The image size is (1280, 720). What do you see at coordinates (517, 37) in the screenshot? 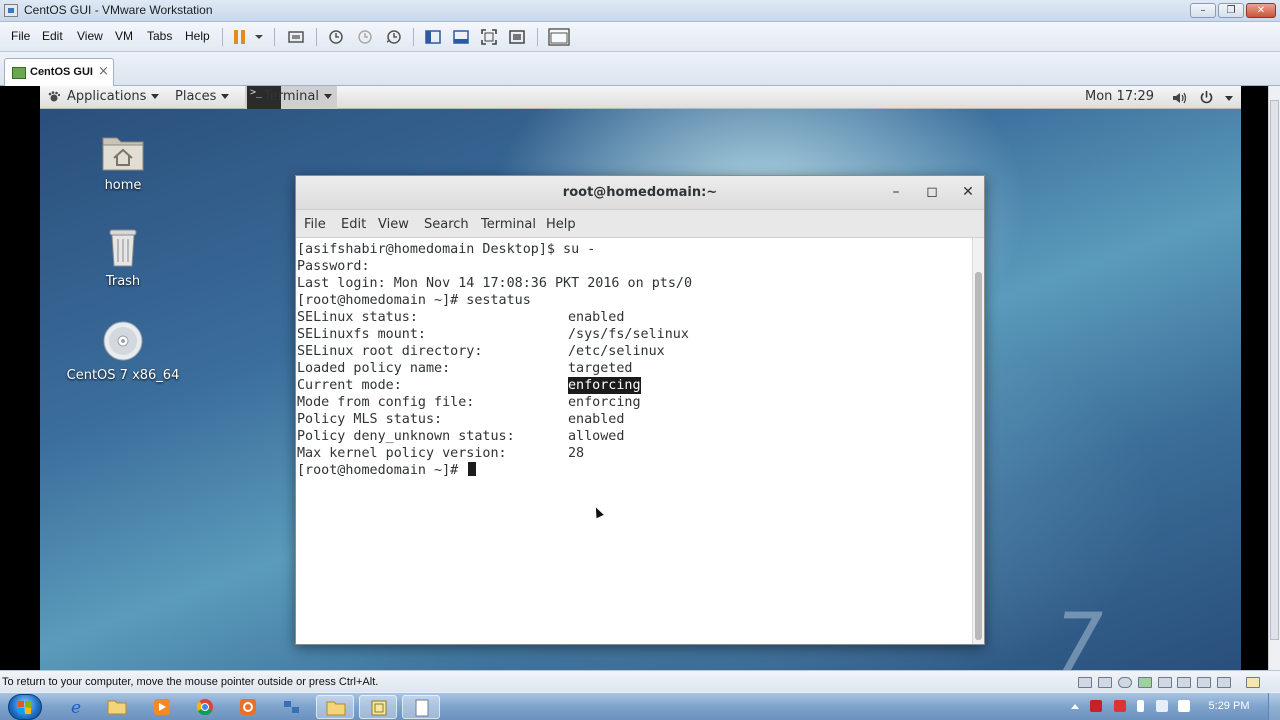
I see `unity-icon` at bounding box center [517, 37].